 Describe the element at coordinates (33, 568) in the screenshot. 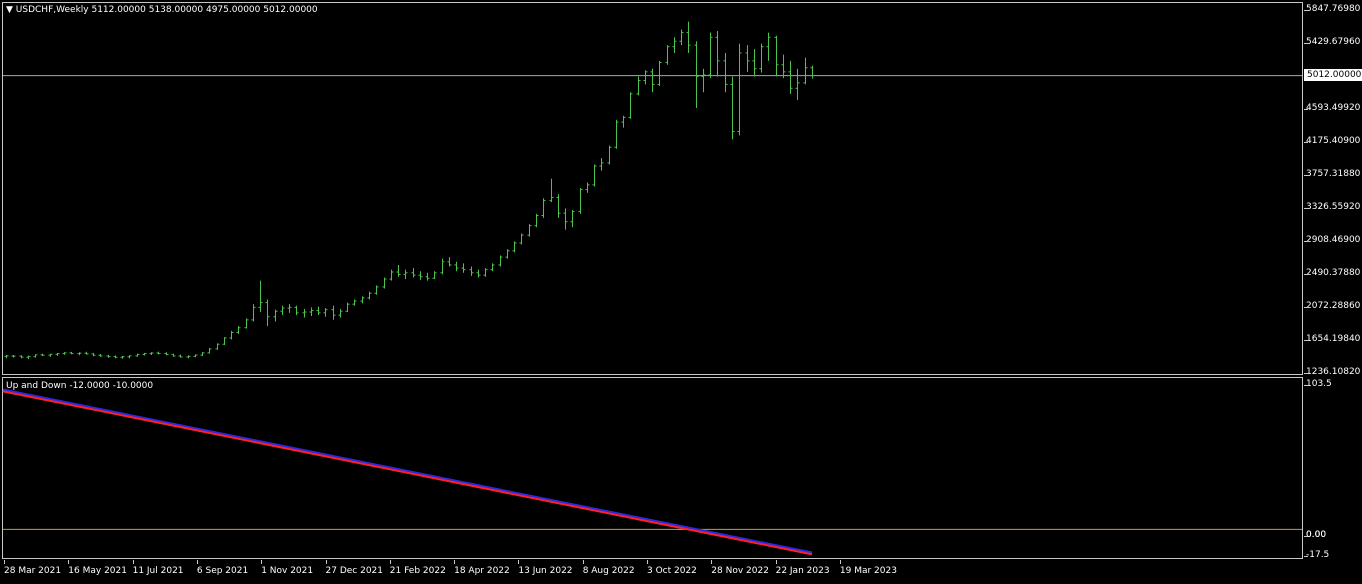

I see `time-tick-label: 28 Mar 2021` at that location.